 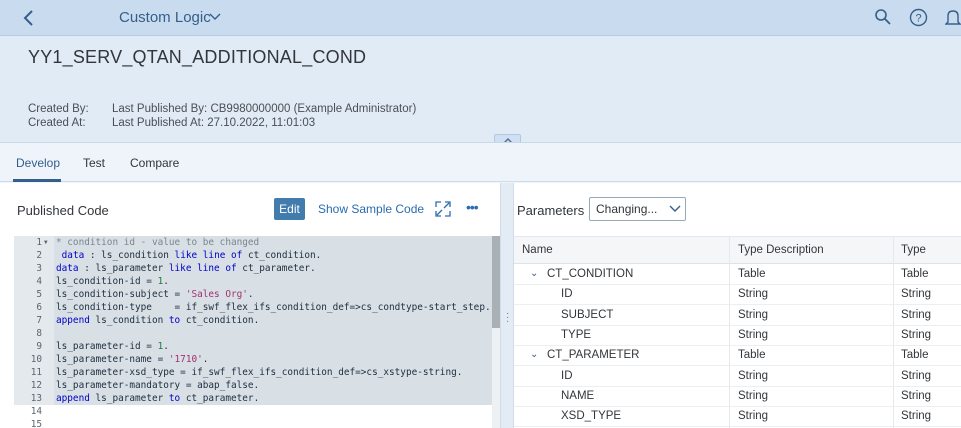 What do you see at coordinates (154, 163) in the screenshot?
I see `tab-compare: Compare` at bounding box center [154, 163].